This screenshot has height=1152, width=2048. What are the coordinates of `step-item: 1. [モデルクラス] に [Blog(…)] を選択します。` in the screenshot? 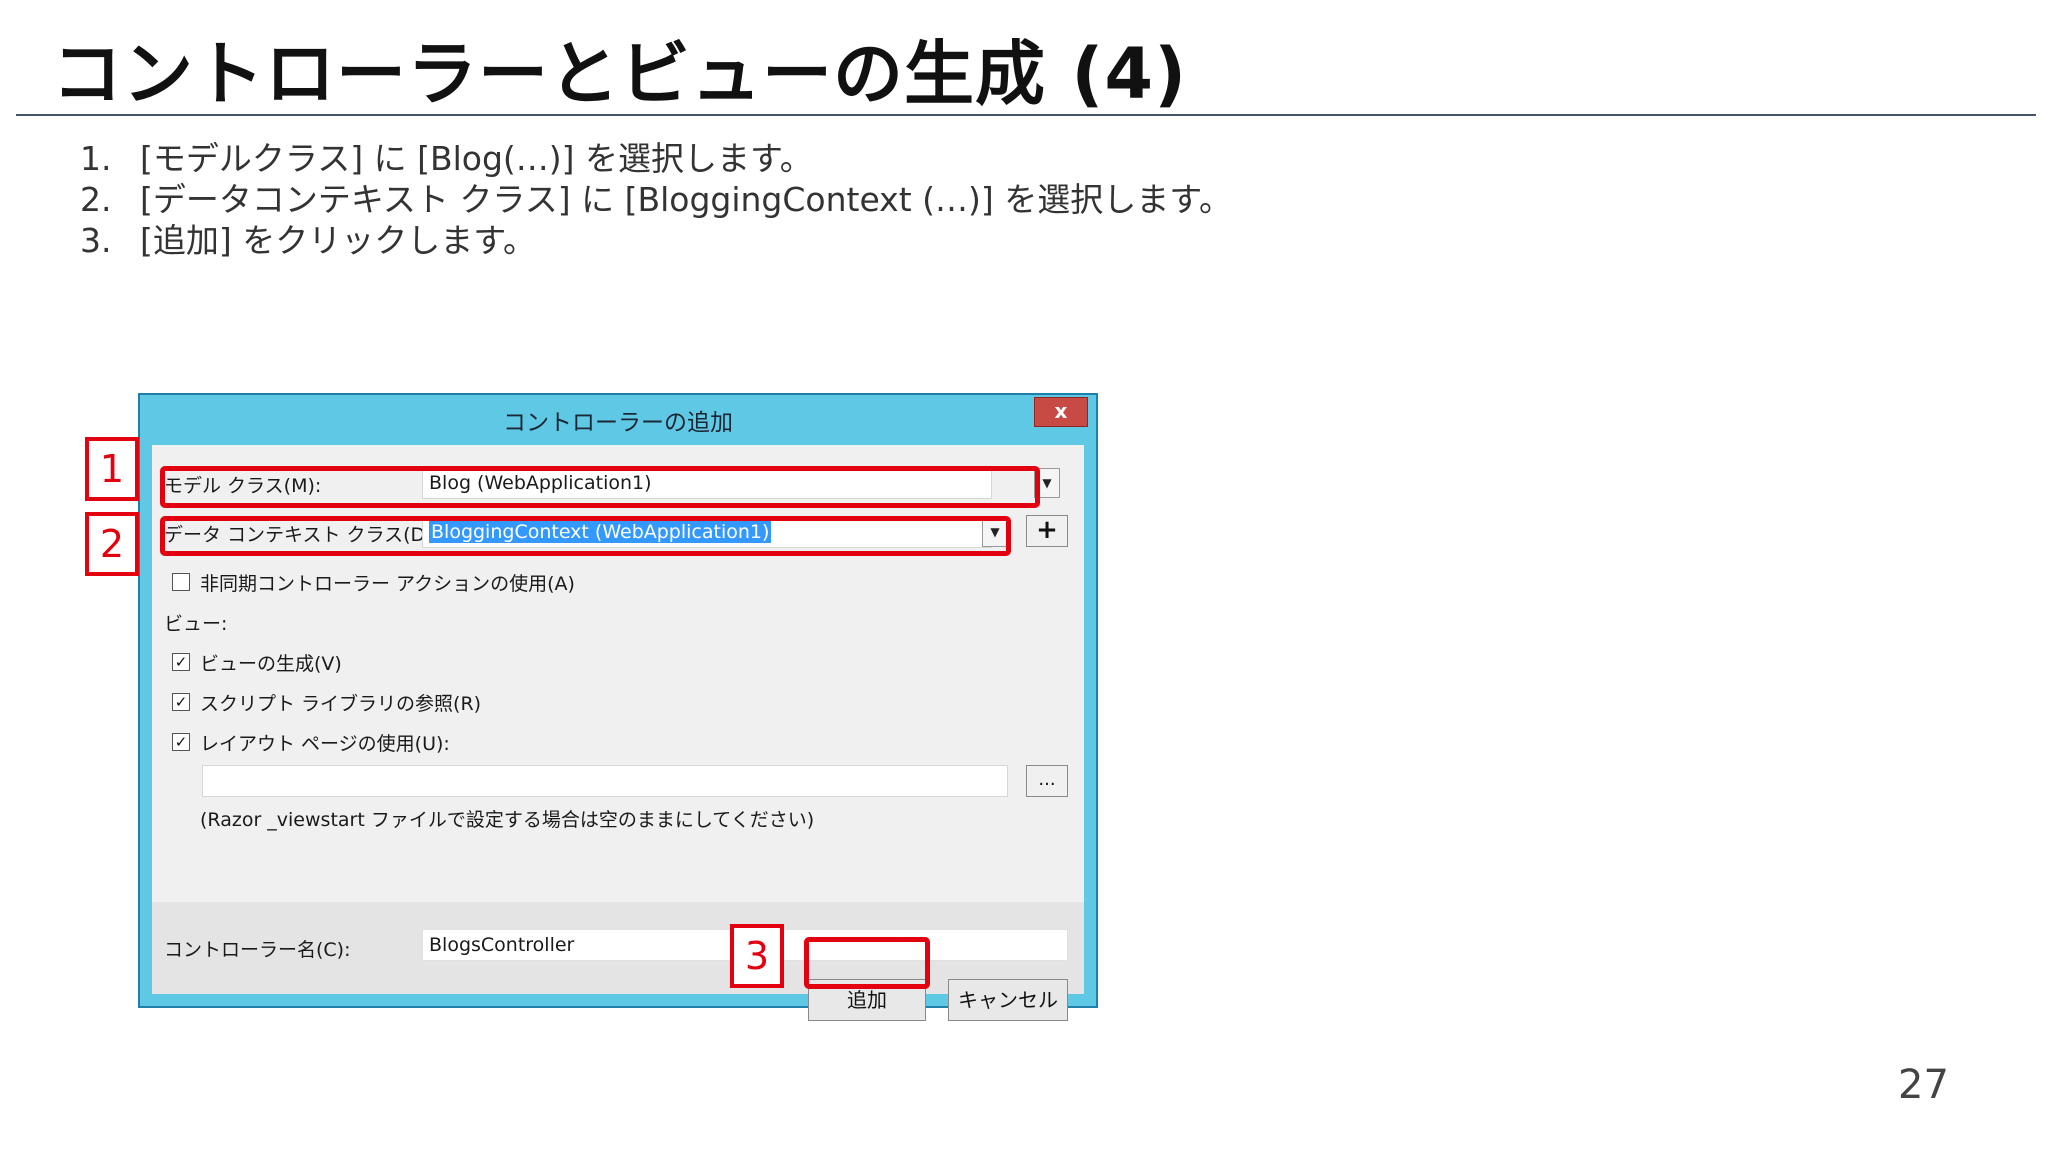 It's located at (656, 158).